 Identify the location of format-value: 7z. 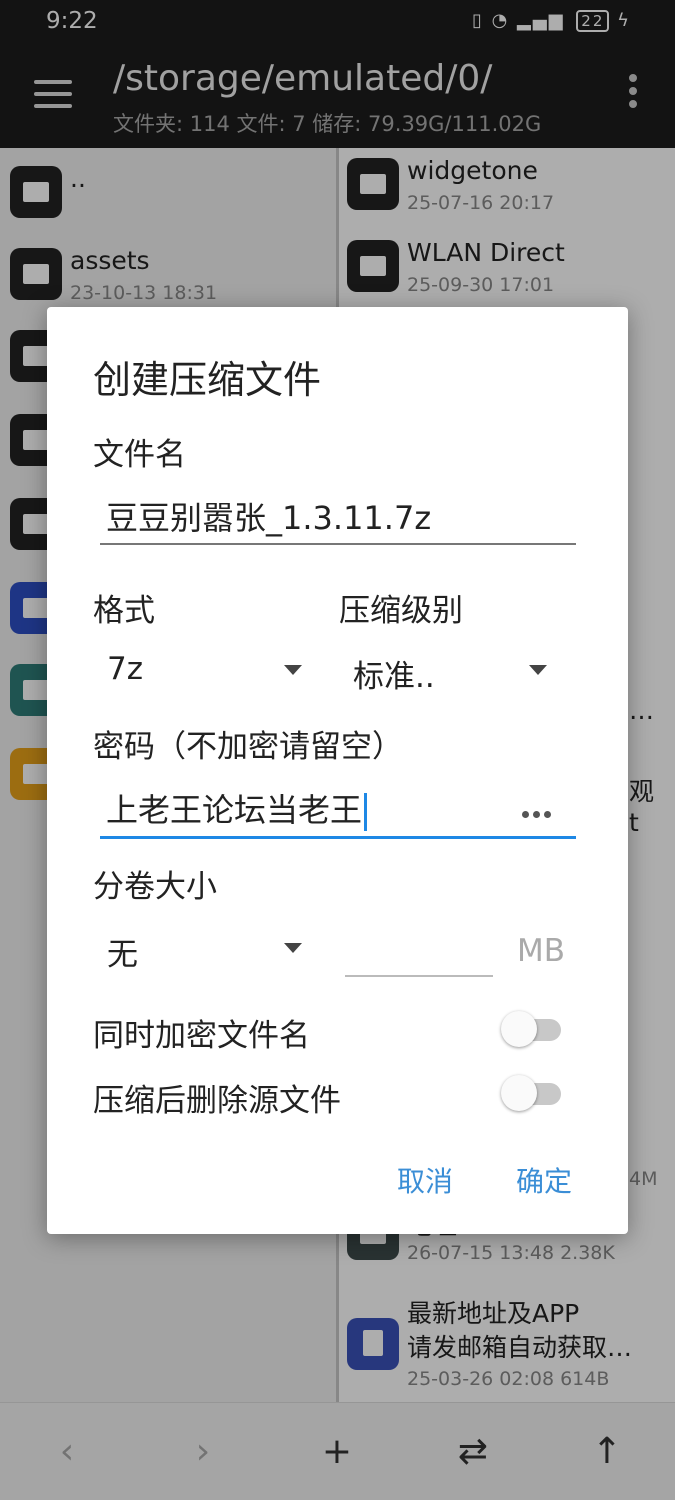
(125, 669).